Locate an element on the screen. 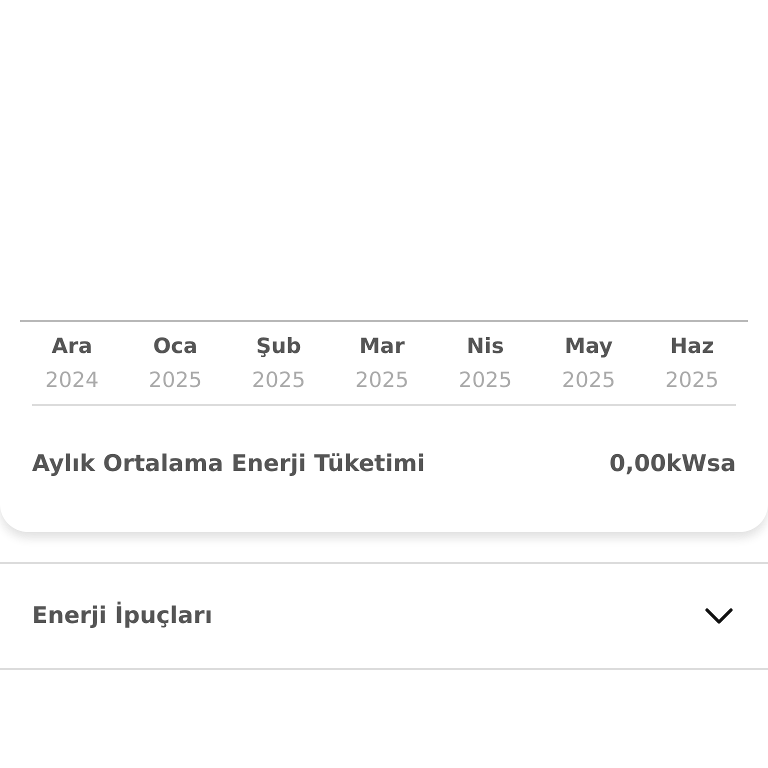 This screenshot has height=768, width=768. month-label: Oca is located at coordinates (175, 346).